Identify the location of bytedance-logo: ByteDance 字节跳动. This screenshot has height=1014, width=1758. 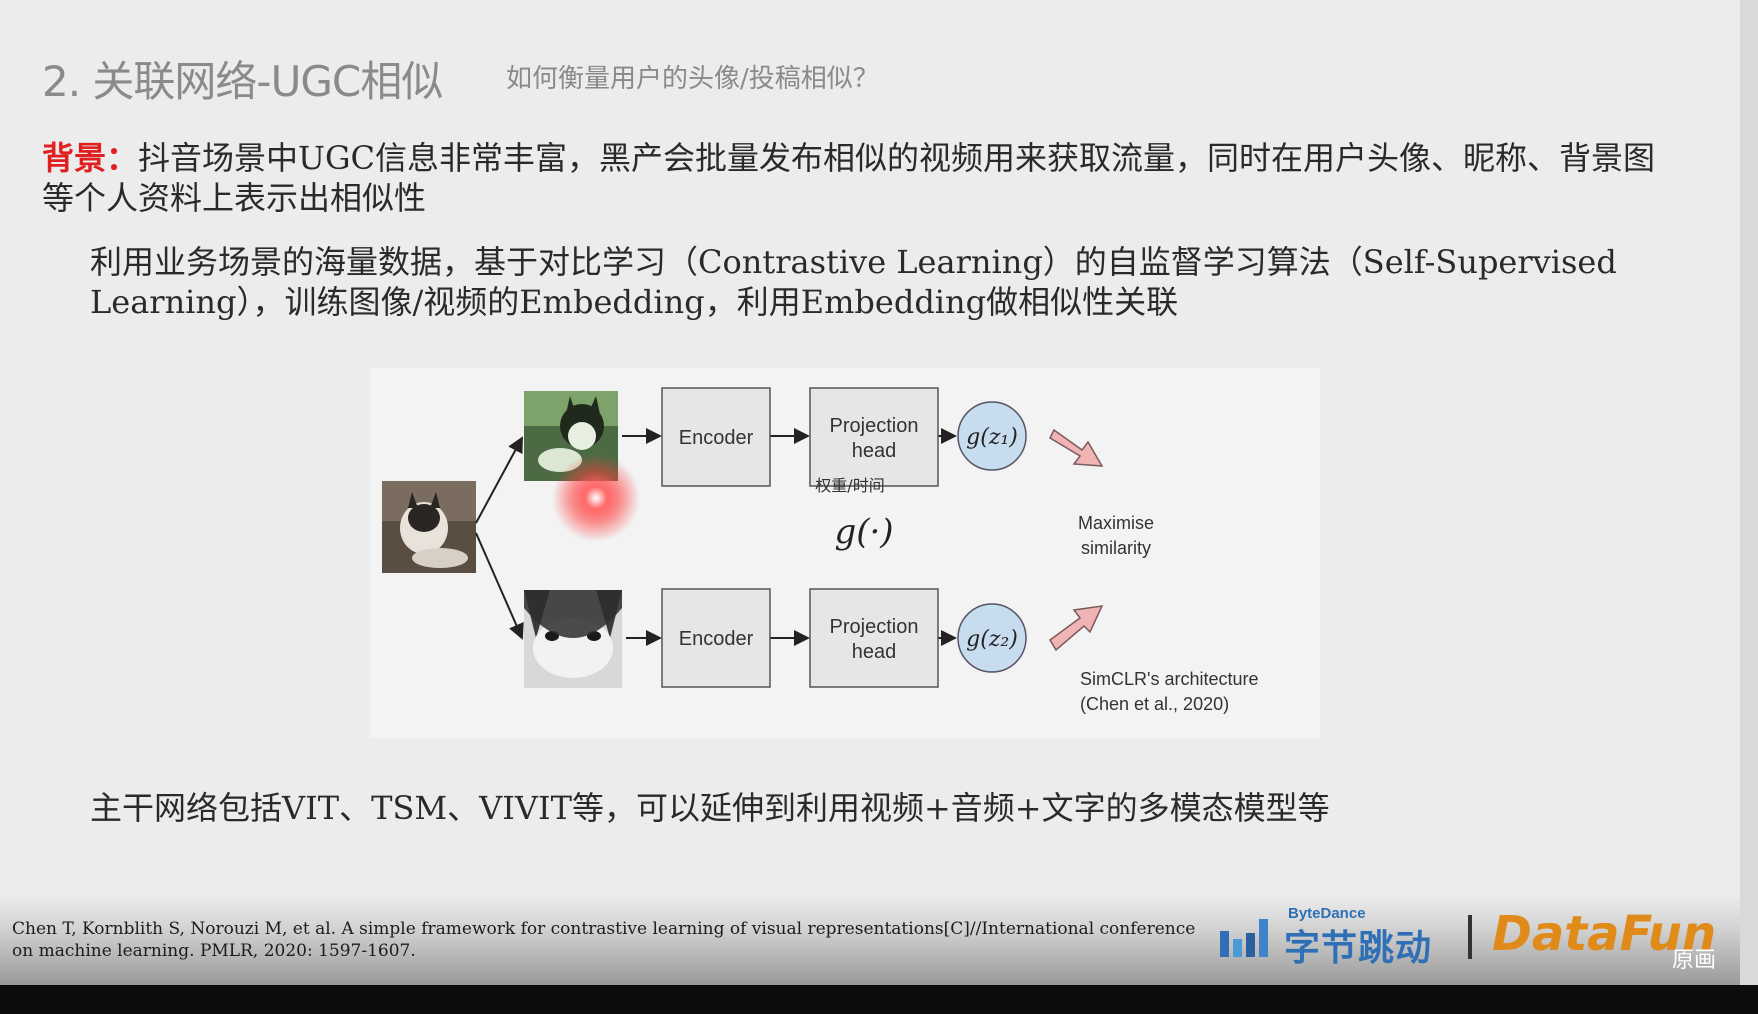
(1328, 937).